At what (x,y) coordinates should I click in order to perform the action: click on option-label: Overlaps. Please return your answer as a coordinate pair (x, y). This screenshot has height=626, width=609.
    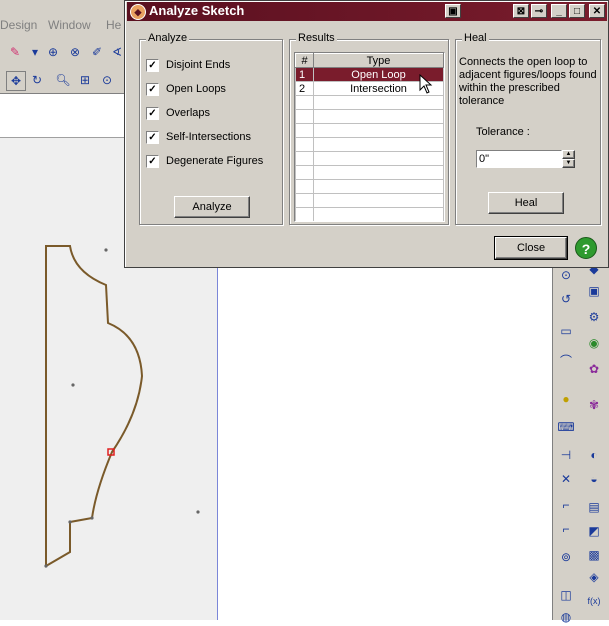
    Looking at the image, I should click on (188, 113).